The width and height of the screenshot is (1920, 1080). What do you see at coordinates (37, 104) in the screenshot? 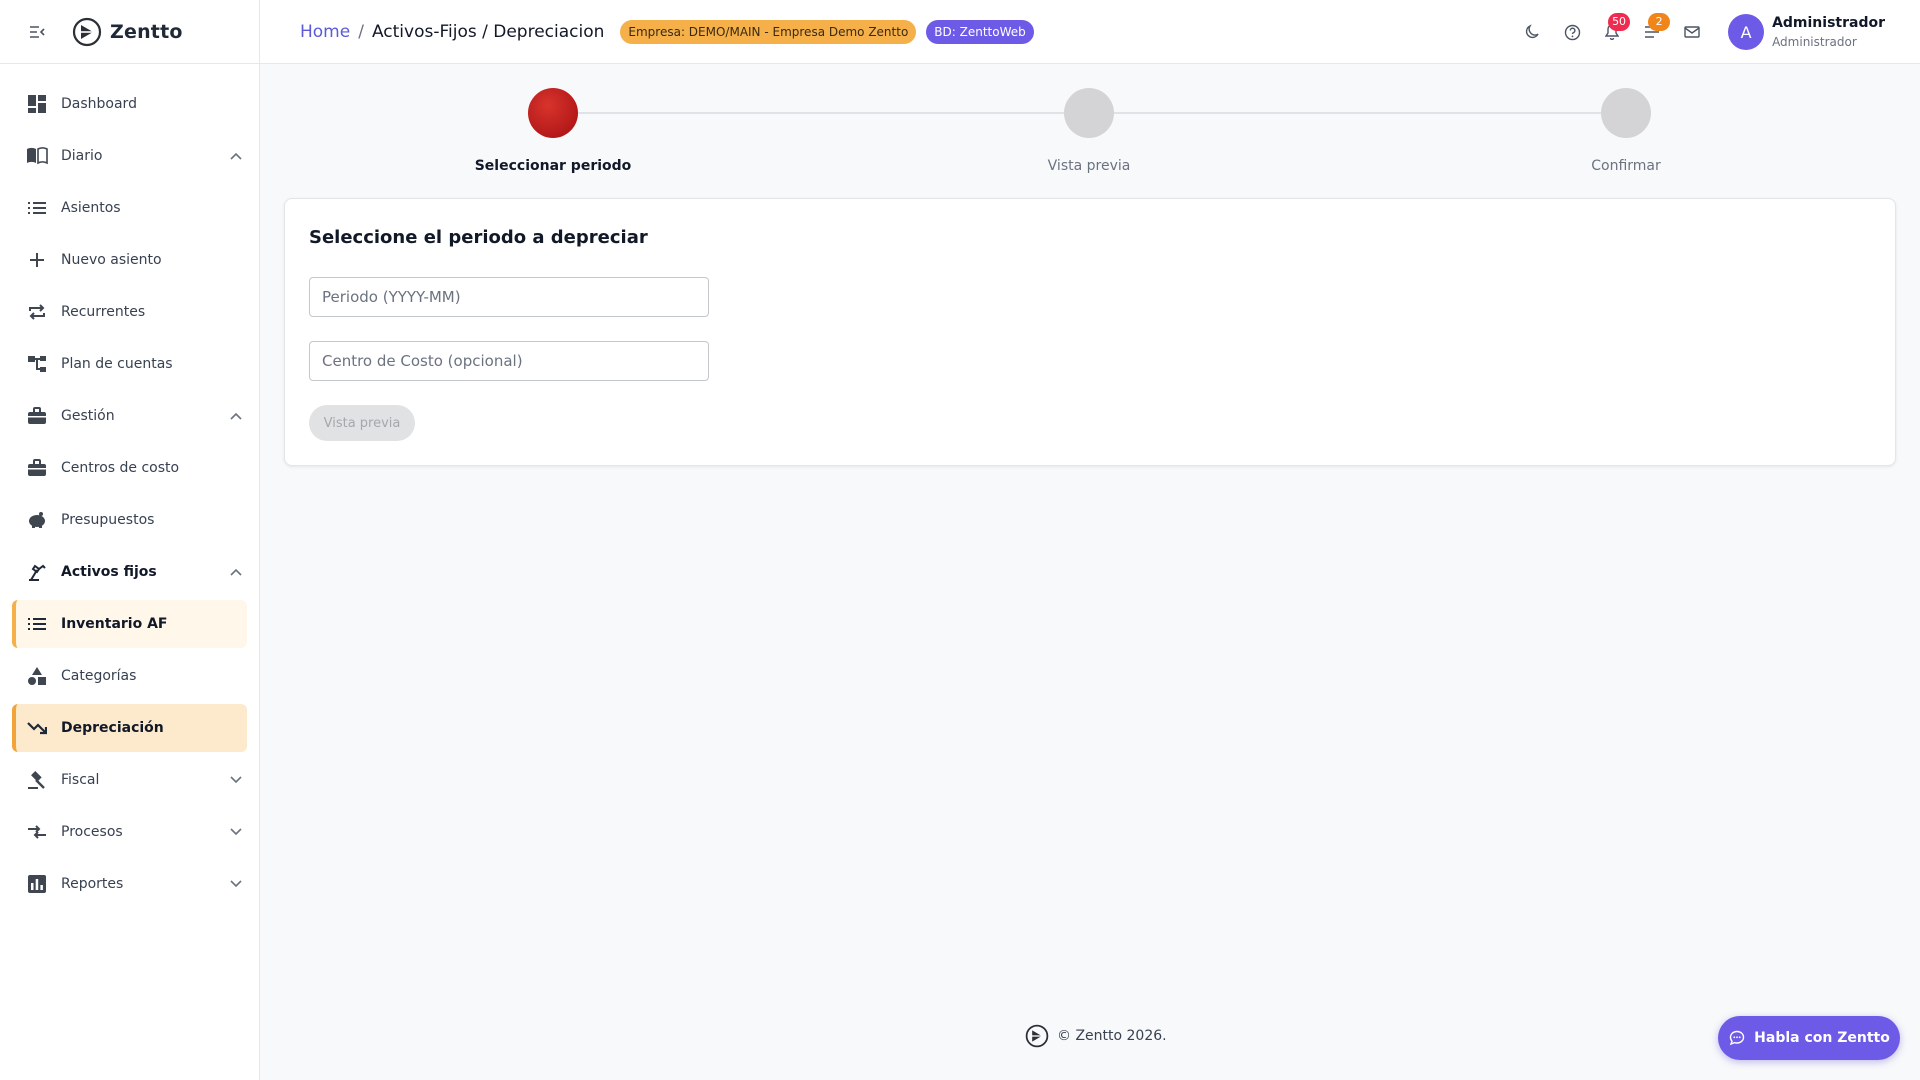
I see `dashboard-icon` at bounding box center [37, 104].